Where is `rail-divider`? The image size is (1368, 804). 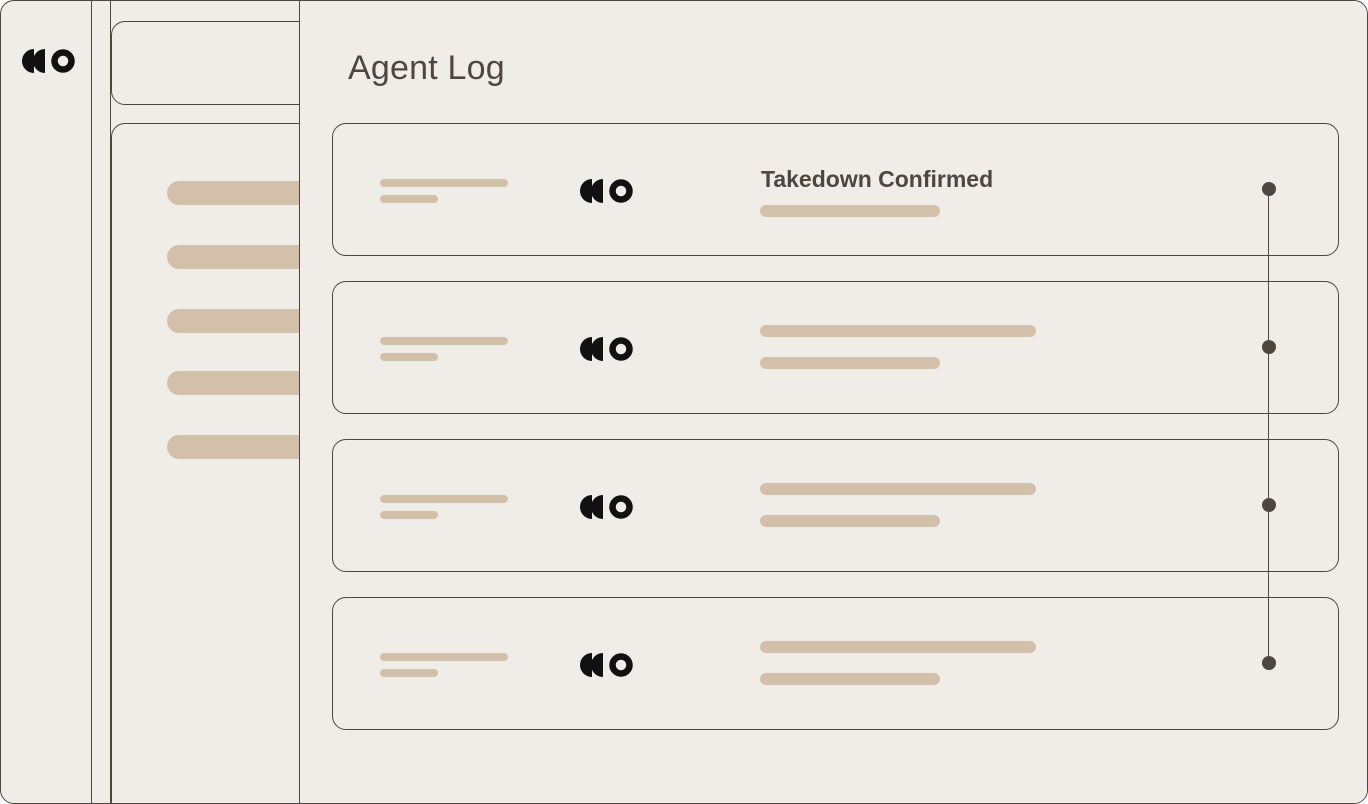 rail-divider is located at coordinates (91, 402).